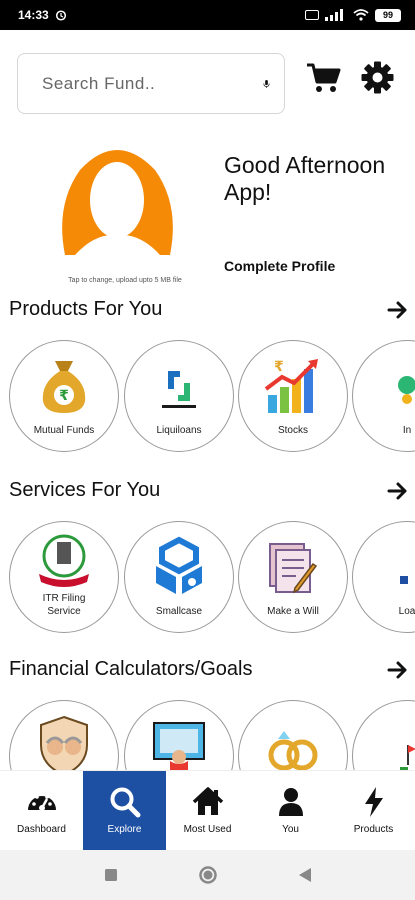 Image resolution: width=415 pixels, height=900 pixels. What do you see at coordinates (291, 386) in the screenshot?
I see `stock-chart-icon: ₹` at bounding box center [291, 386].